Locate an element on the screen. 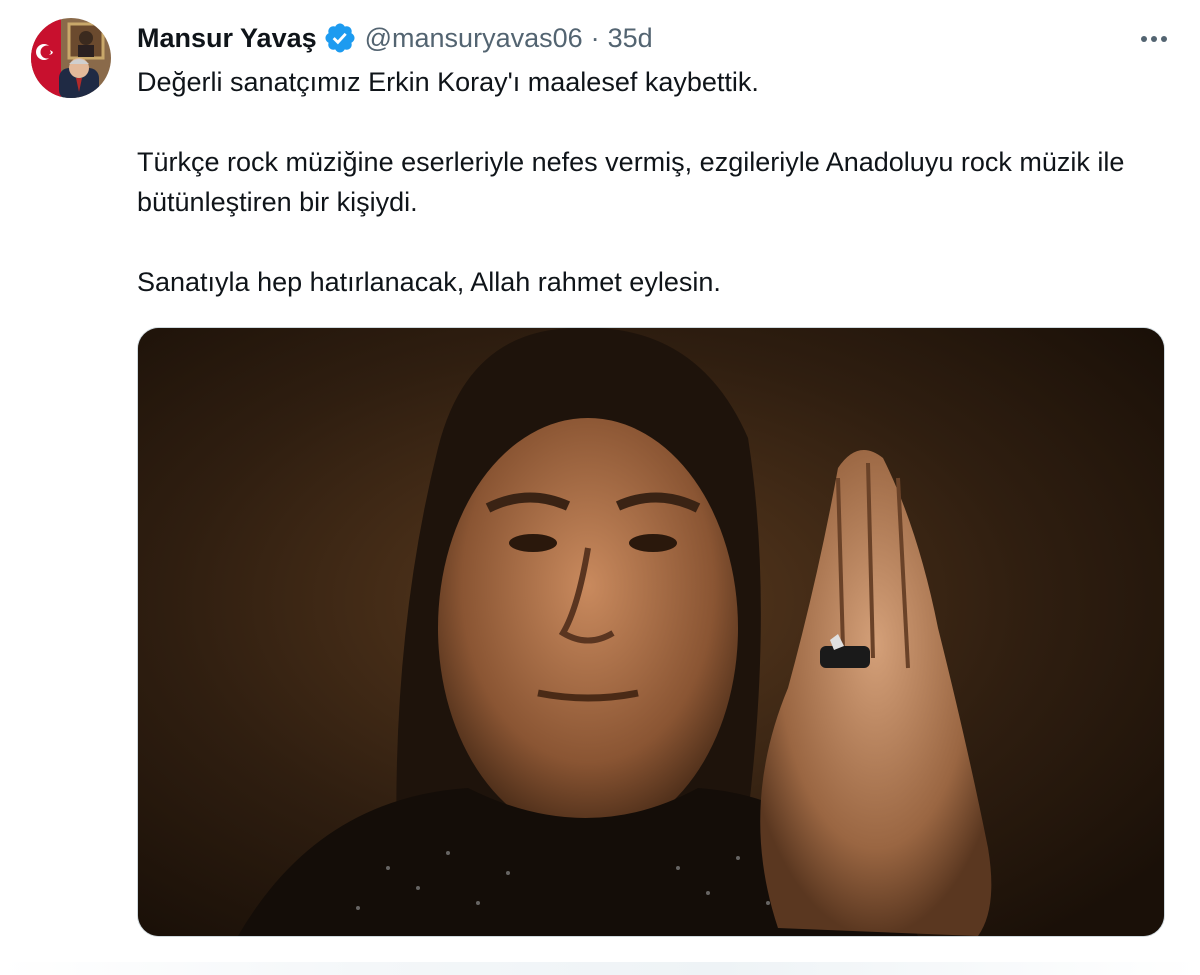 The height and width of the screenshot is (975, 1200). avatar-image is located at coordinates (71, 58).